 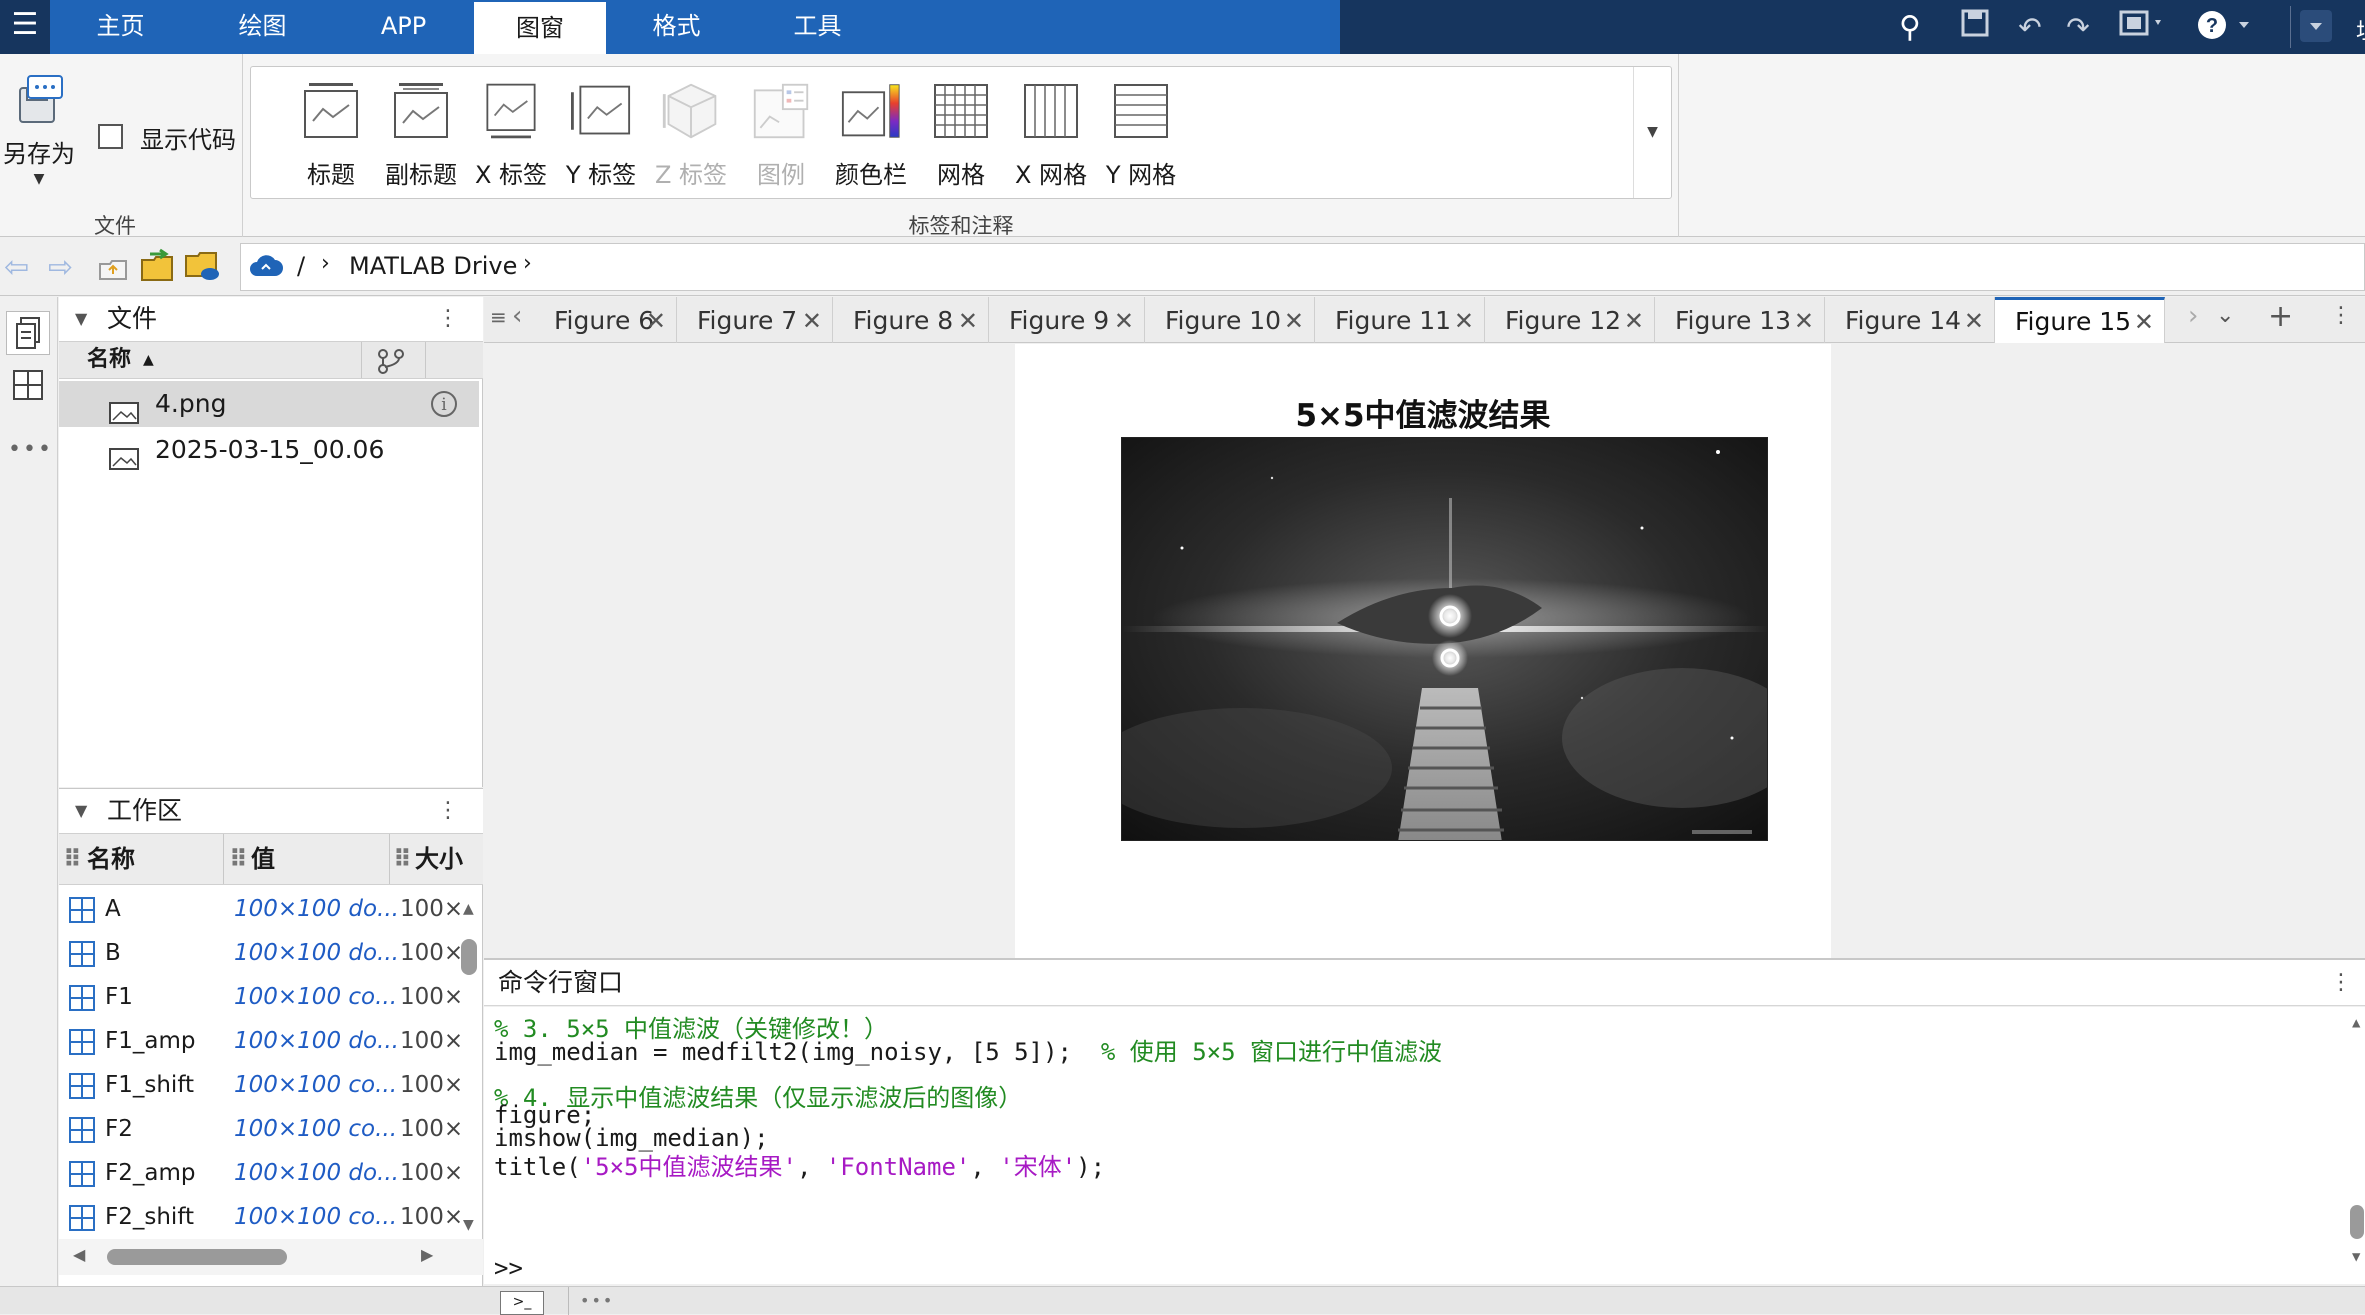 I want to click on file-row: 4.png i, so click(x=269, y=404).